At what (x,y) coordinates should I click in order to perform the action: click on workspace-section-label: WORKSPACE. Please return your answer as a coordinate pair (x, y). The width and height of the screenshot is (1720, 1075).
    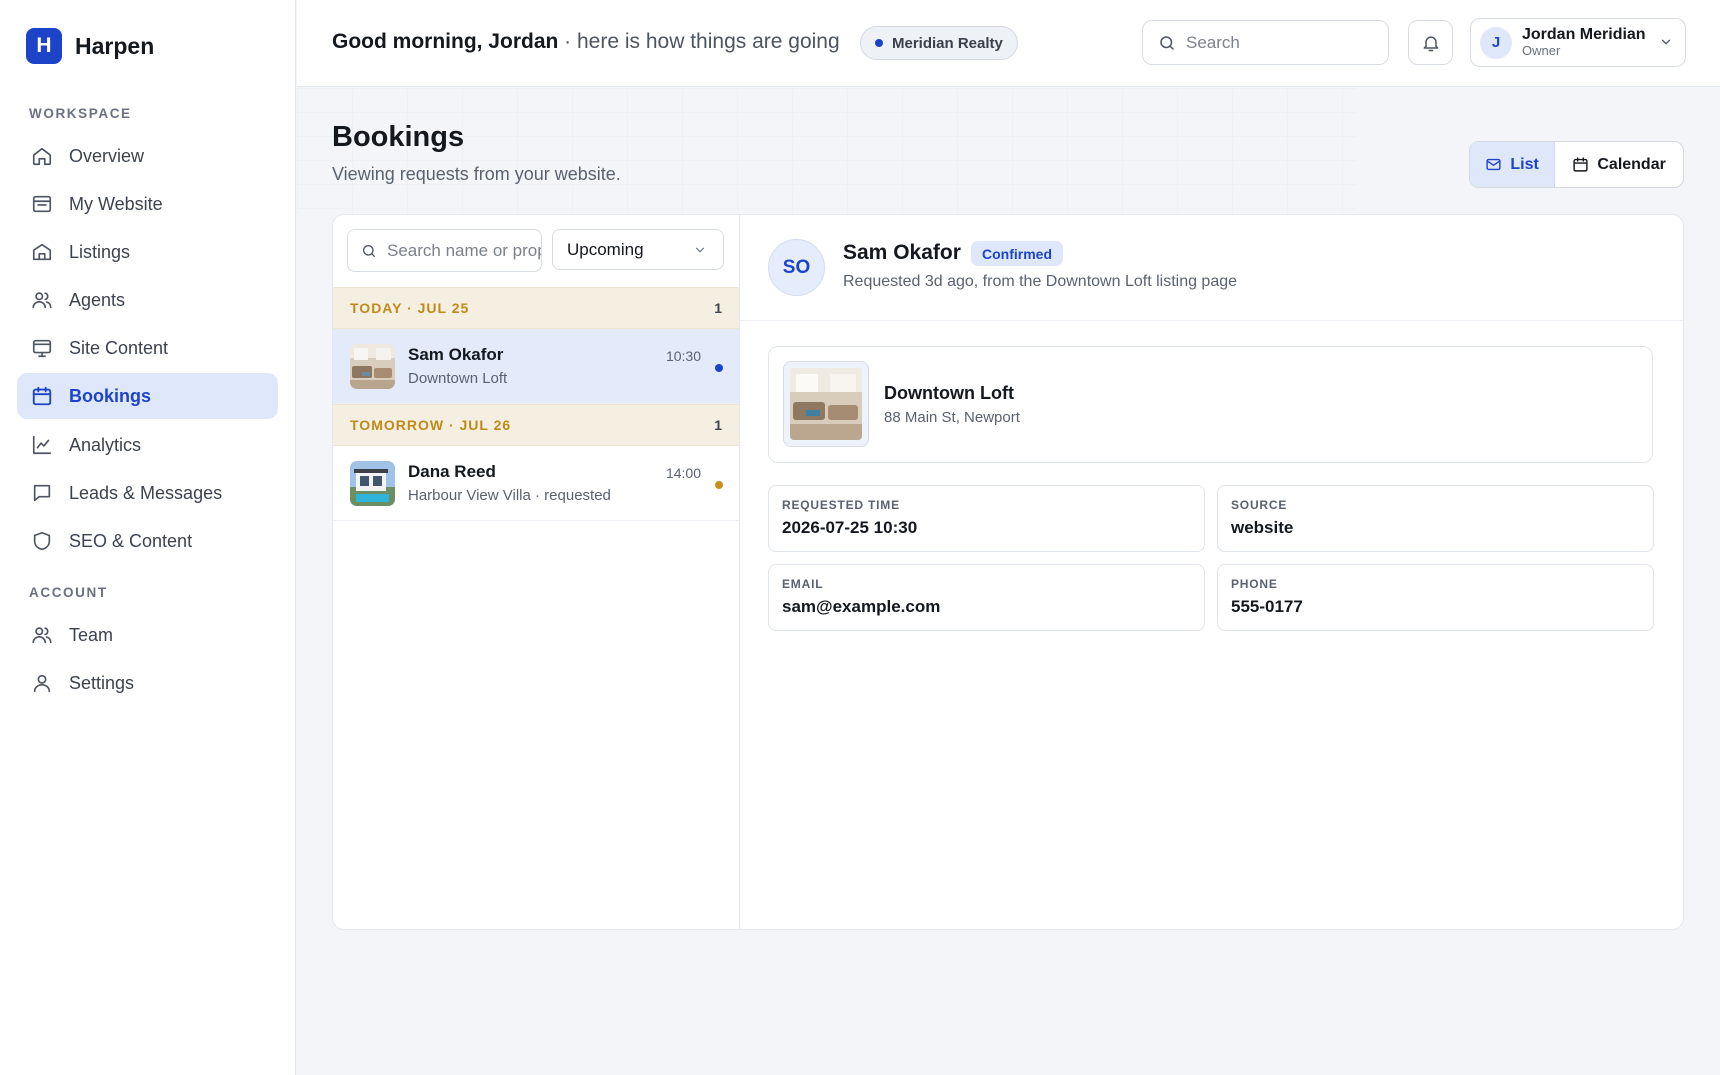
    Looking at the image, I should click on (80, 113).